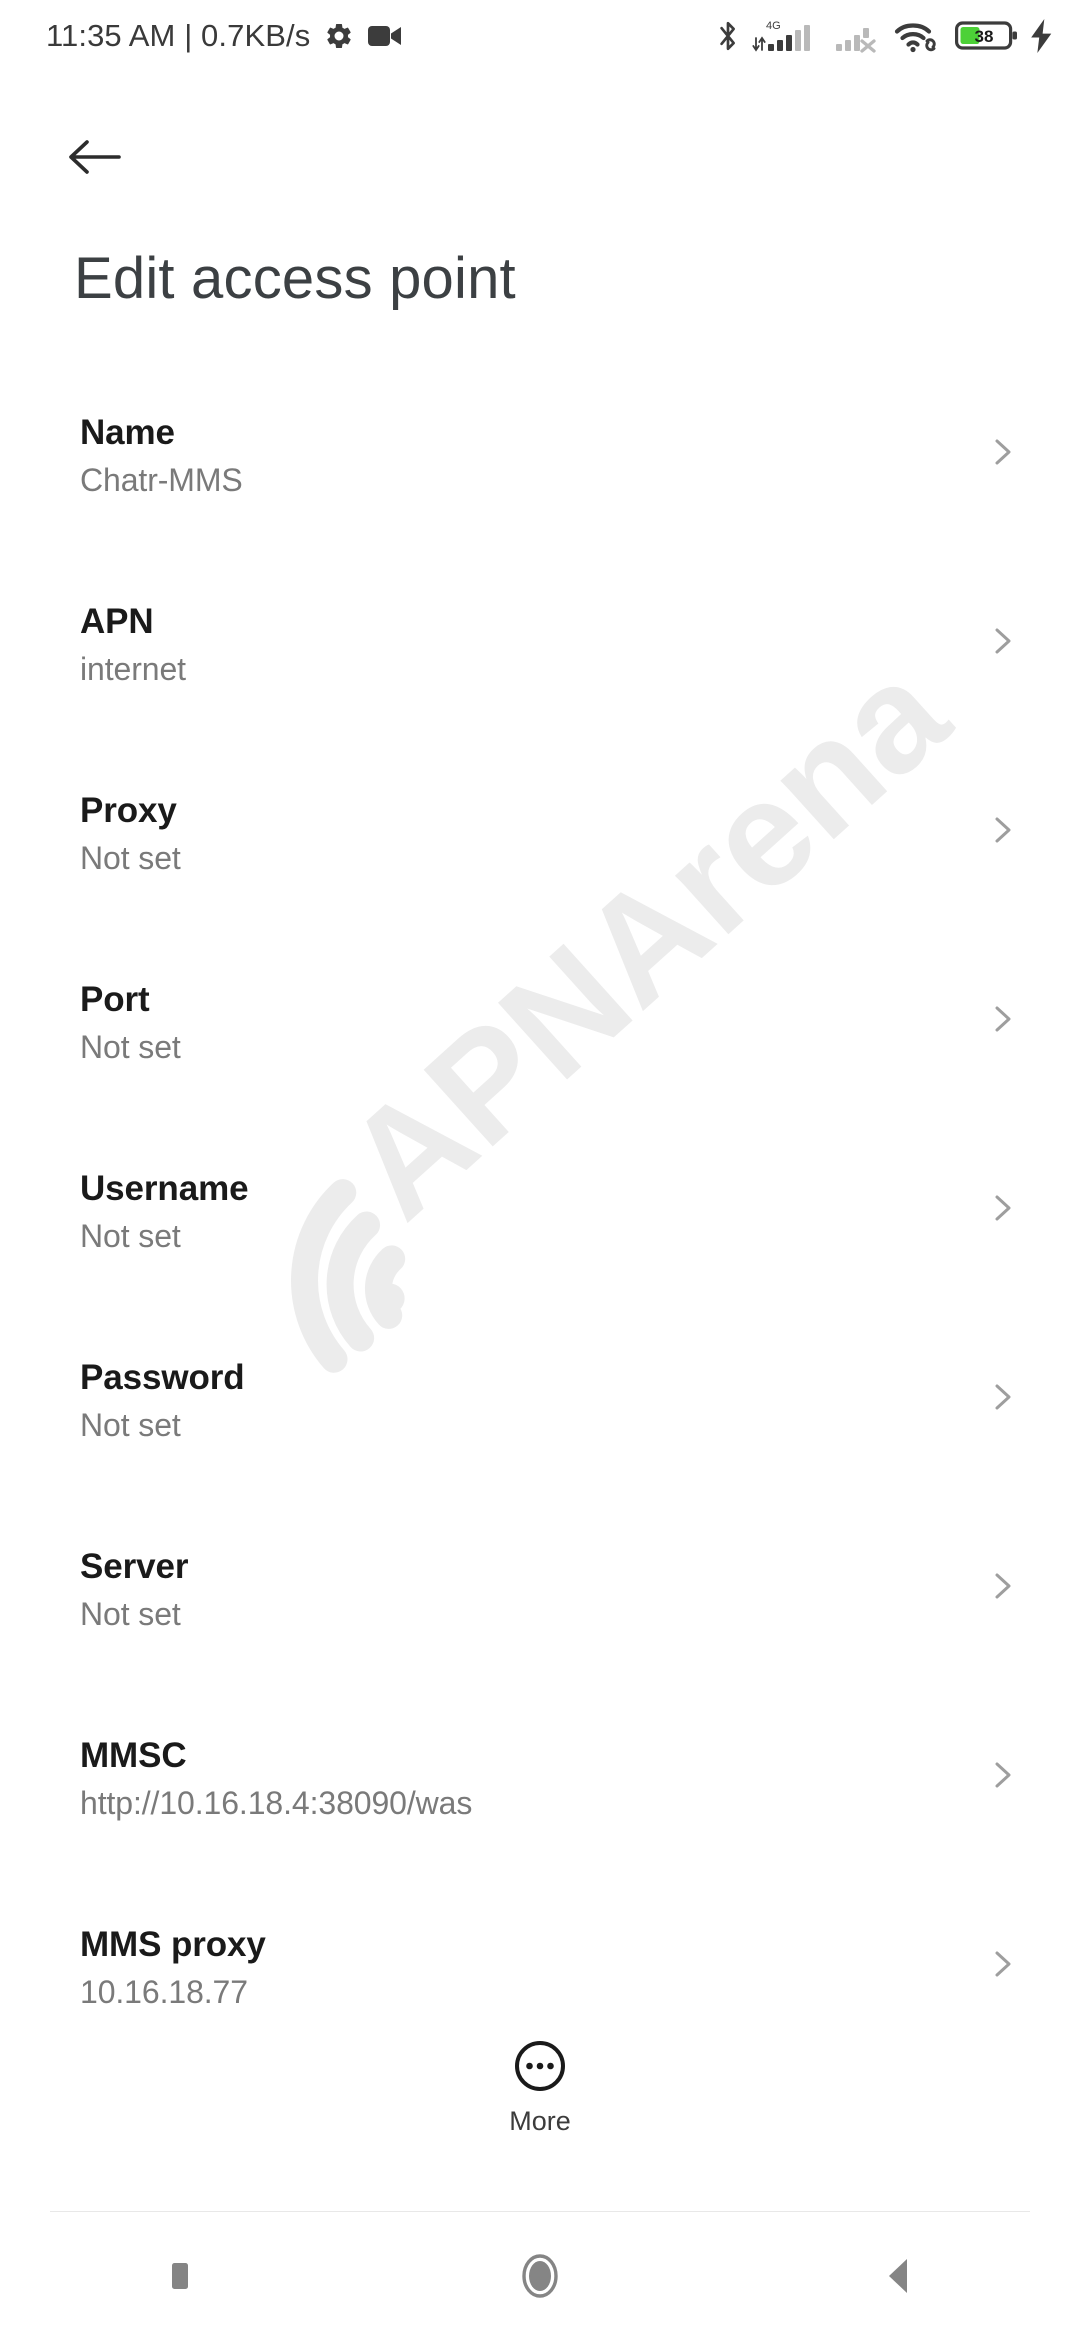  What do you see at coordinates (130, 1023) in the screenshot?
I see `settings-row-text: Port Not set` at bounding box center [130, 1023].